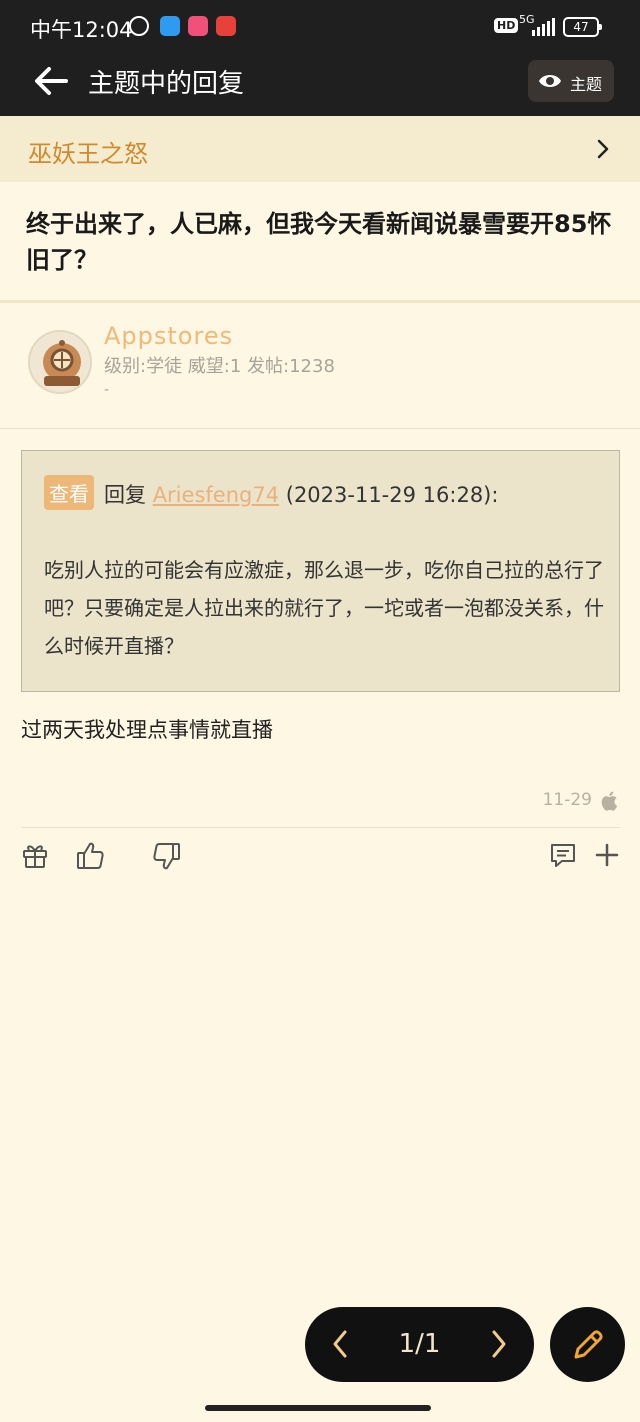  I want to click on add-button, so click(608, 856).